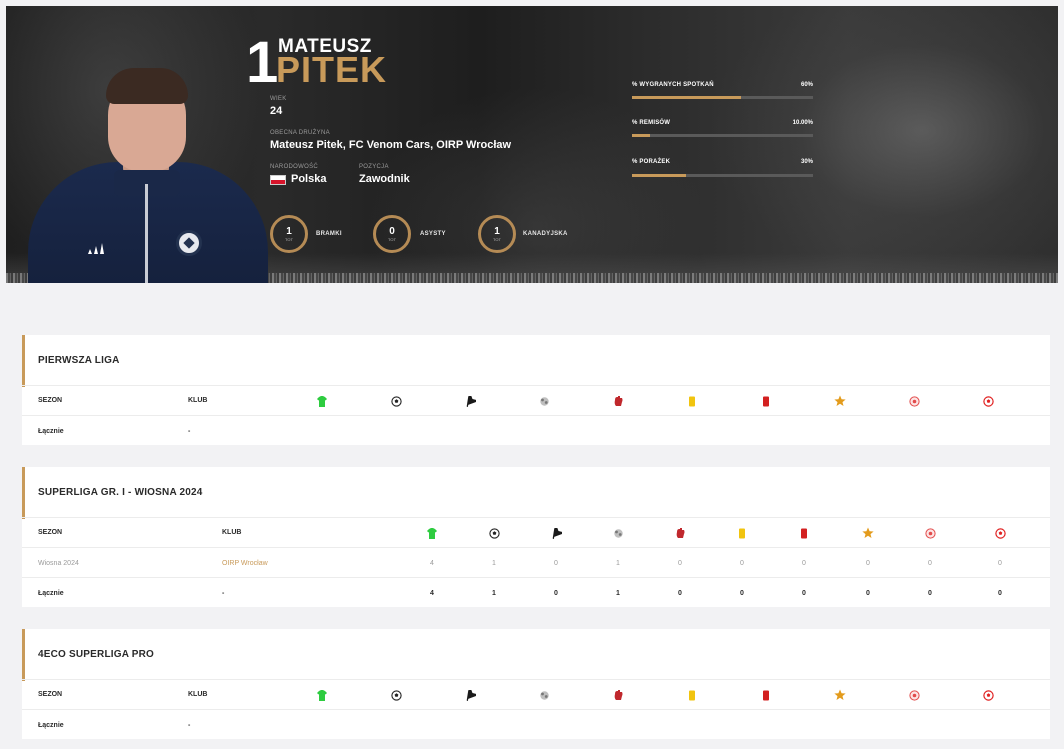  Describe the element at coordinates (189, 243) in the screenshot. I see `club-crest-icon` at that location.